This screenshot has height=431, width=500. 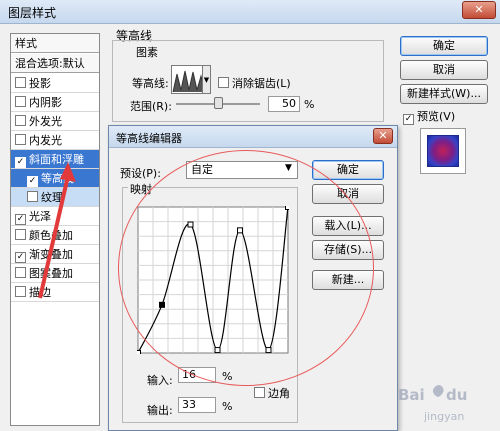 What do you see at coordinates (32, 13) in the screenshot?
I see `window-title: 图层样式` at bounding box center [32, 13].